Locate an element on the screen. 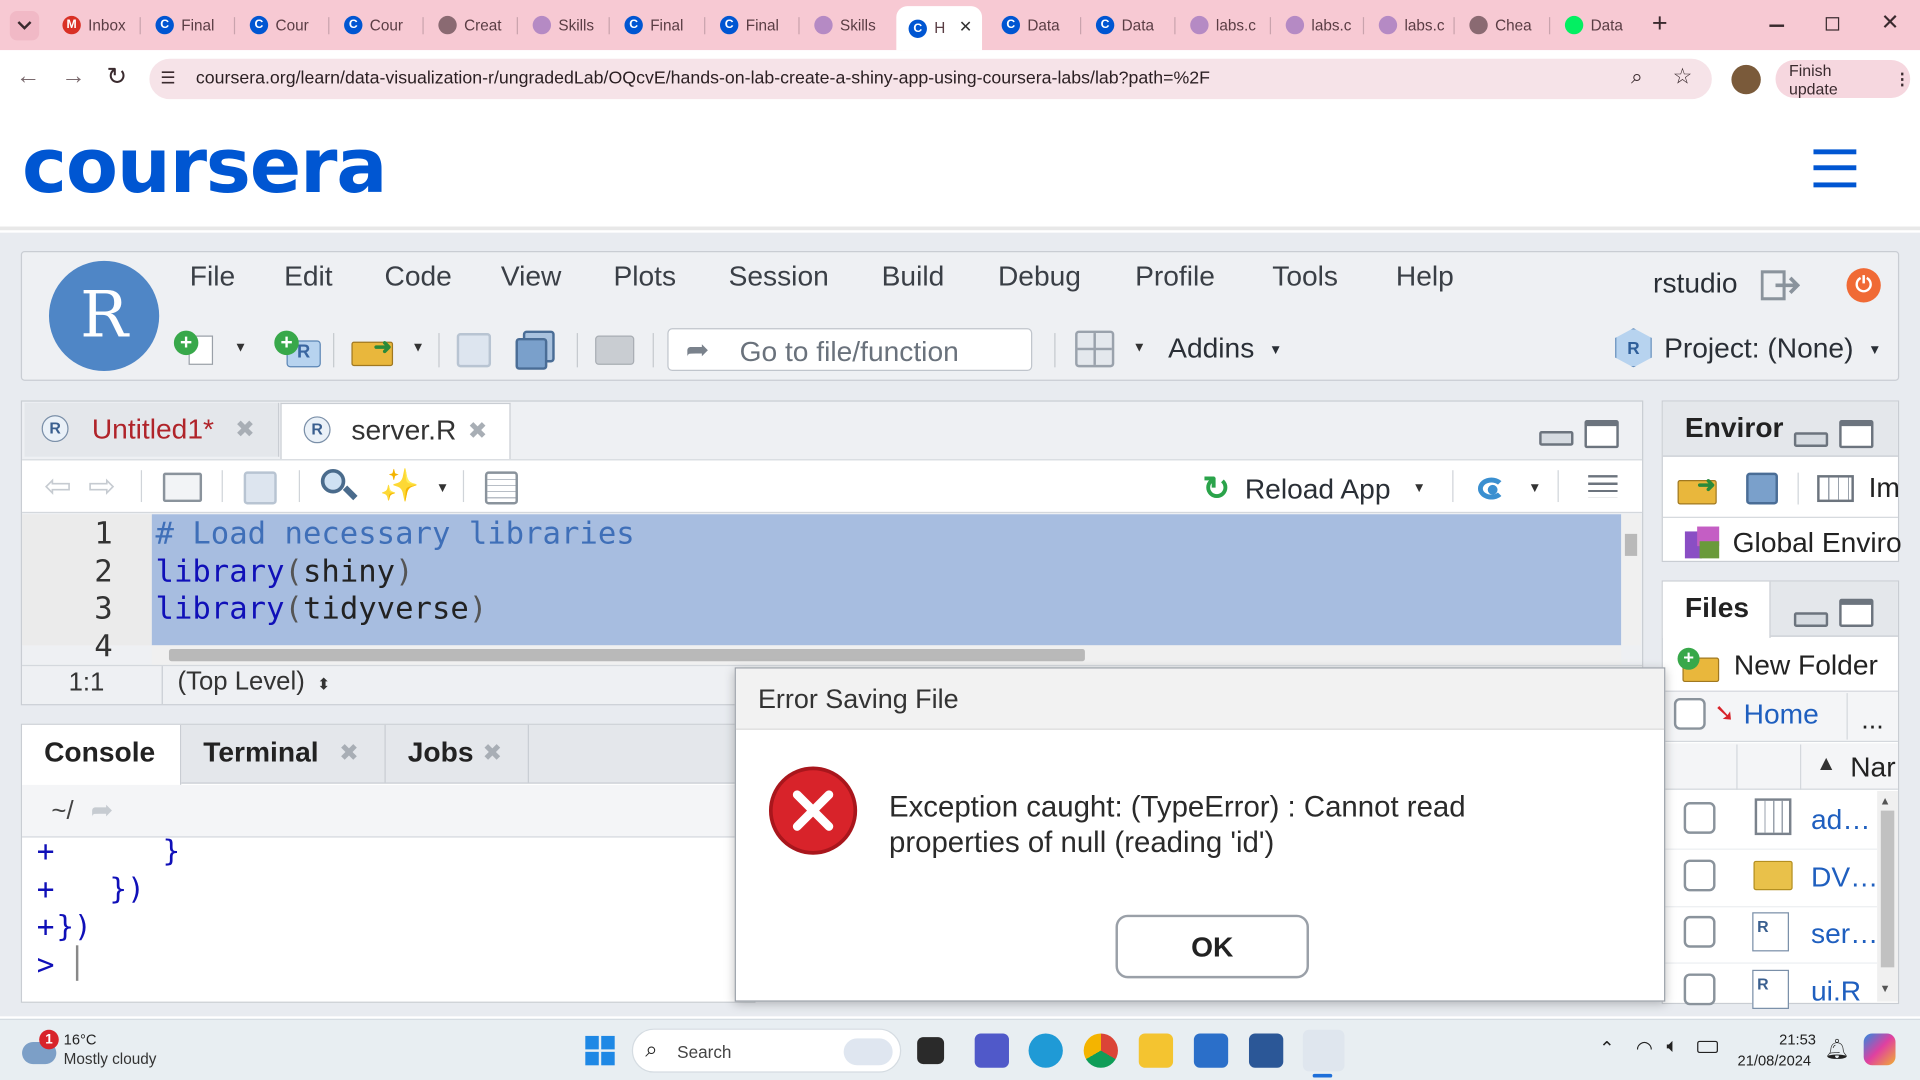 The height and width of the screenshot is (1080, 1920). reload-app-button: ↻ Reload App ▼ is located at coordinates (1313, 488).